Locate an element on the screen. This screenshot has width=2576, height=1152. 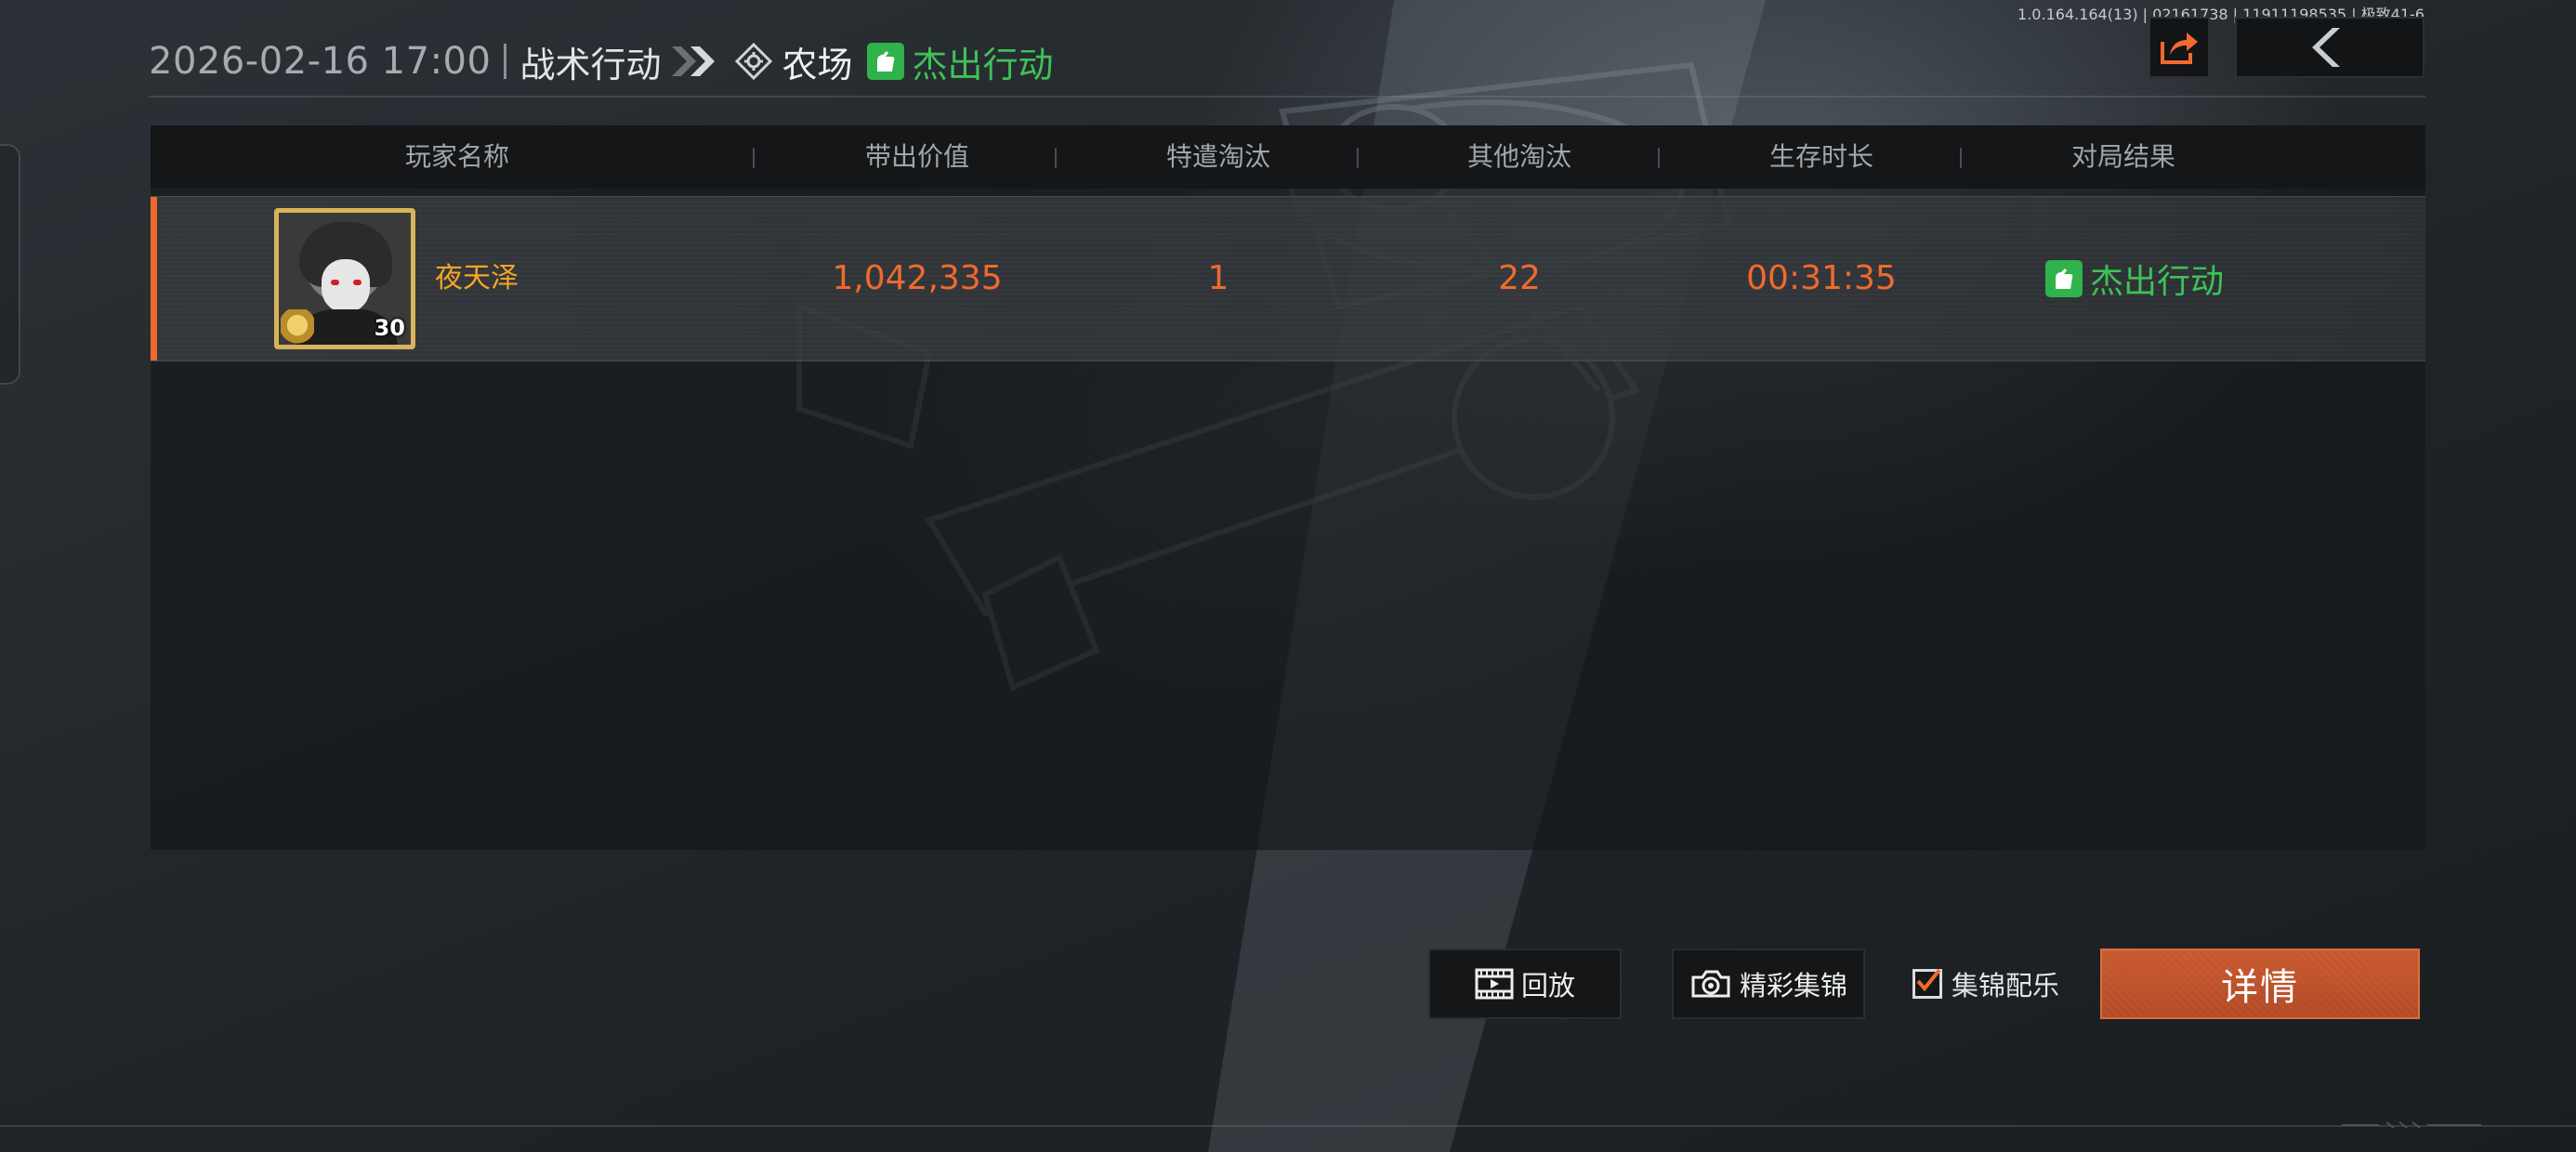
table-row: 30 夜天泽 1,042,335 1 22 00:31:35 杰出行动 is located at coordinates (1288, 278).